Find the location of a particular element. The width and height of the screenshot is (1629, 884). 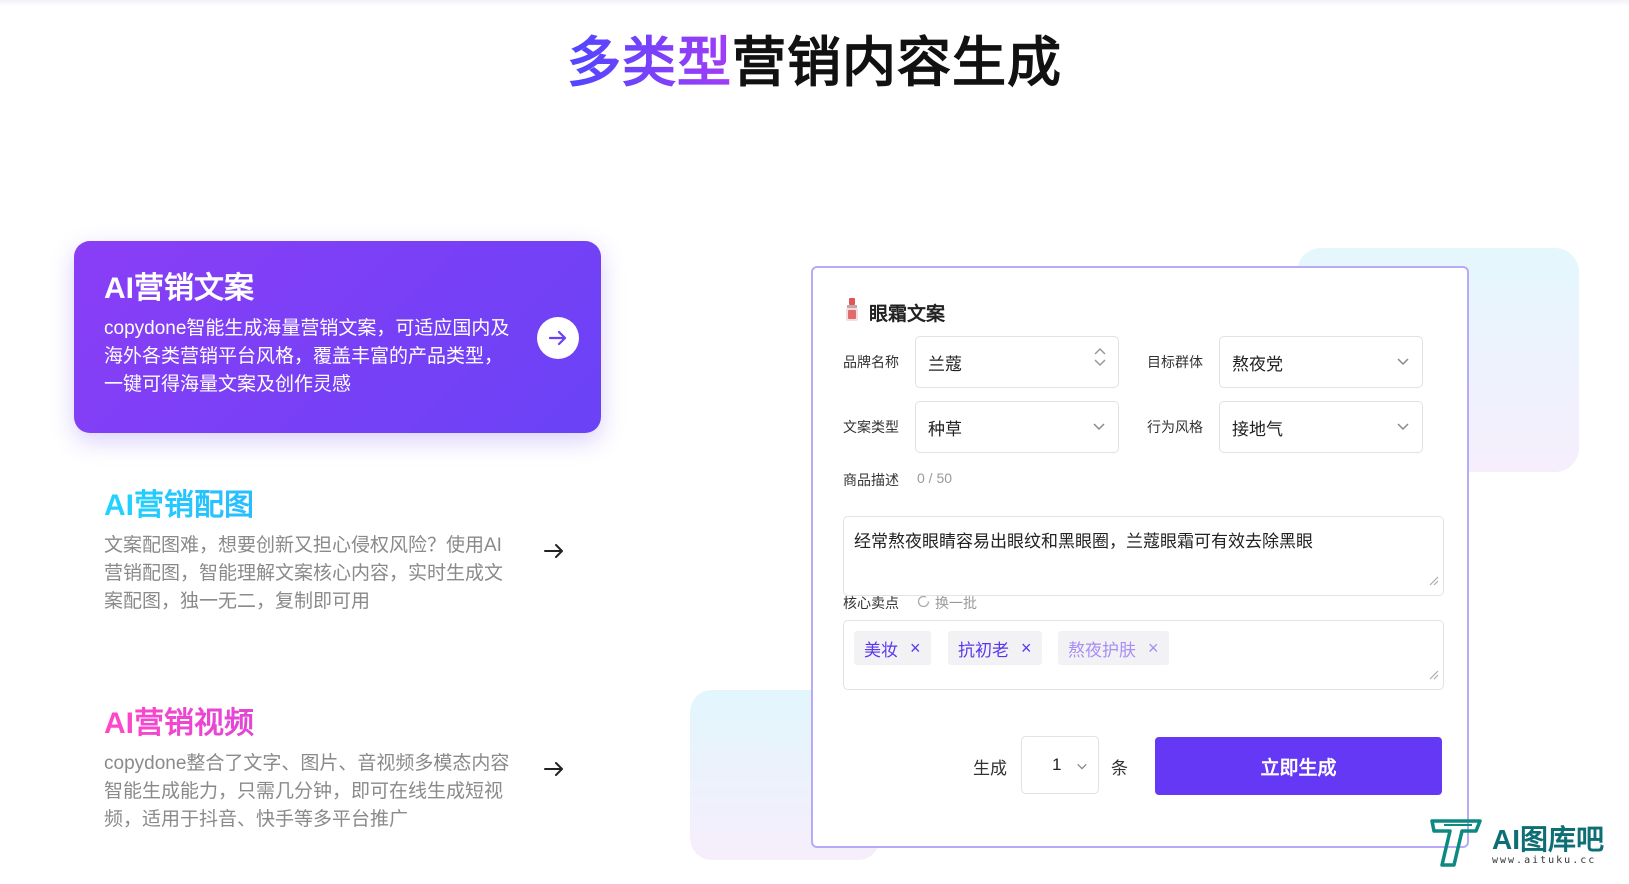

tag-label: 熬夜护肤 is located at coordinates (1102, 650).